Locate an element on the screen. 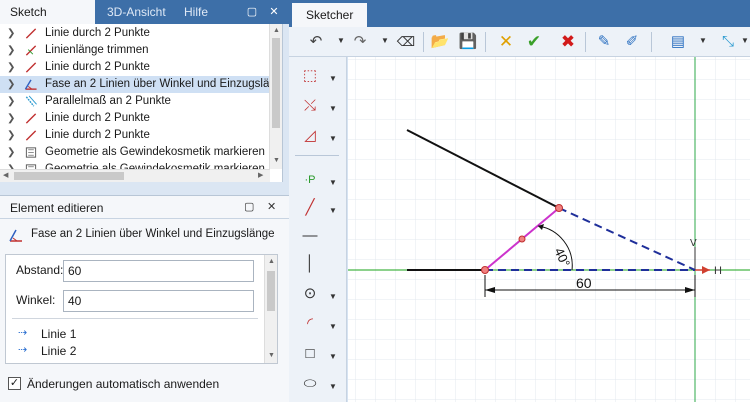 This screenshot has width=750, height=402. history-item: ❯ Linienlänge trimmen is located at coordinates (135, 50).